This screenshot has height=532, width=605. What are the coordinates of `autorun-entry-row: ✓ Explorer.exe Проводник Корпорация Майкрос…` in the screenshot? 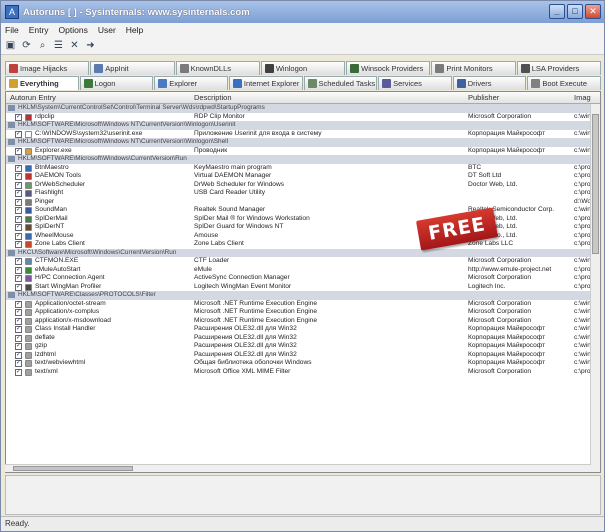 It's located at (303, 151).